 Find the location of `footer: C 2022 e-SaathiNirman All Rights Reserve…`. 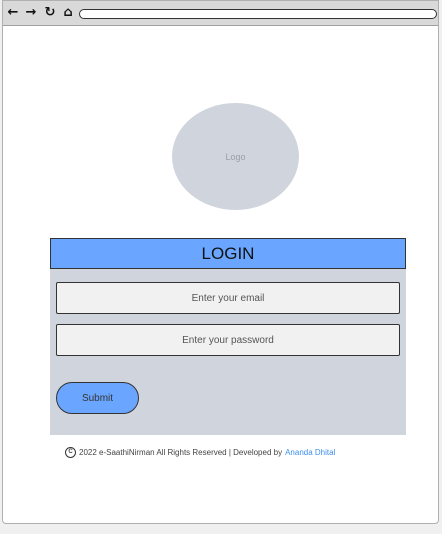

footer: C 2022 e-SaathiNirman All Rights Reserve… is located at coordinates (200, 452).